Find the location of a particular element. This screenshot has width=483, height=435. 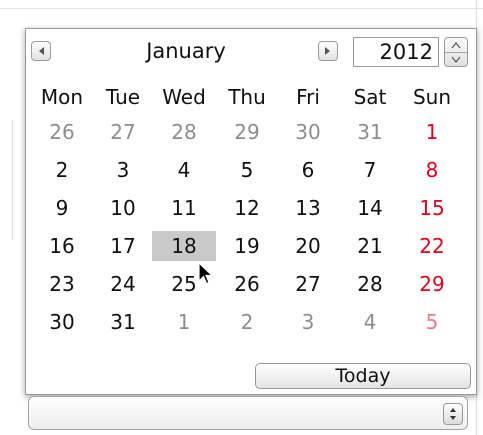

day-cell: 6 is located at coordinates (308, 170).